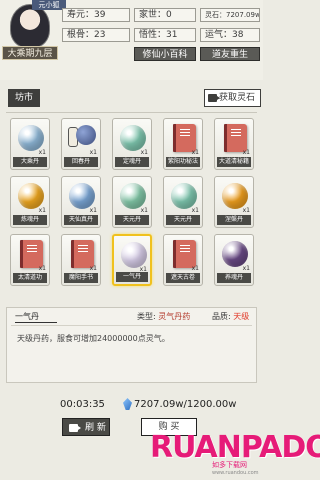  Describe the element at coordinates (235, 473) in the screenshot. I see `watermark-url: www.ruandou.com` at that location.